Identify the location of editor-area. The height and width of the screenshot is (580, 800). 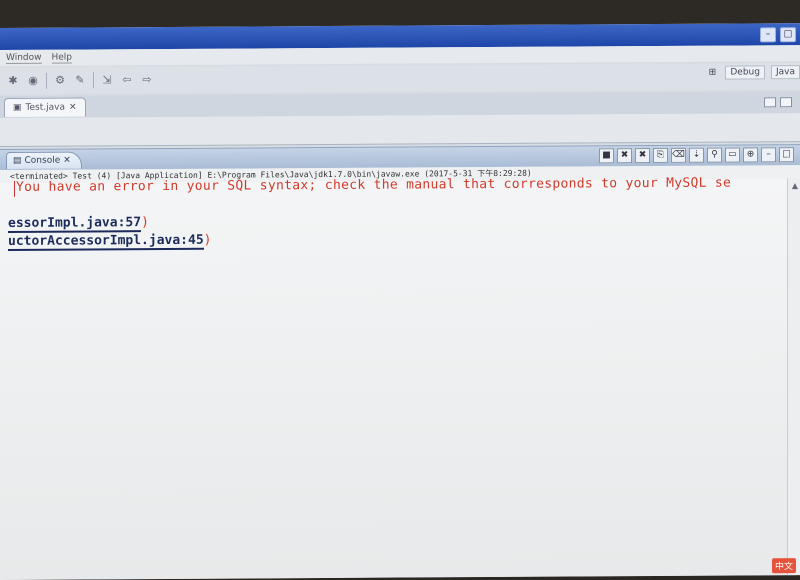
(400, 130).